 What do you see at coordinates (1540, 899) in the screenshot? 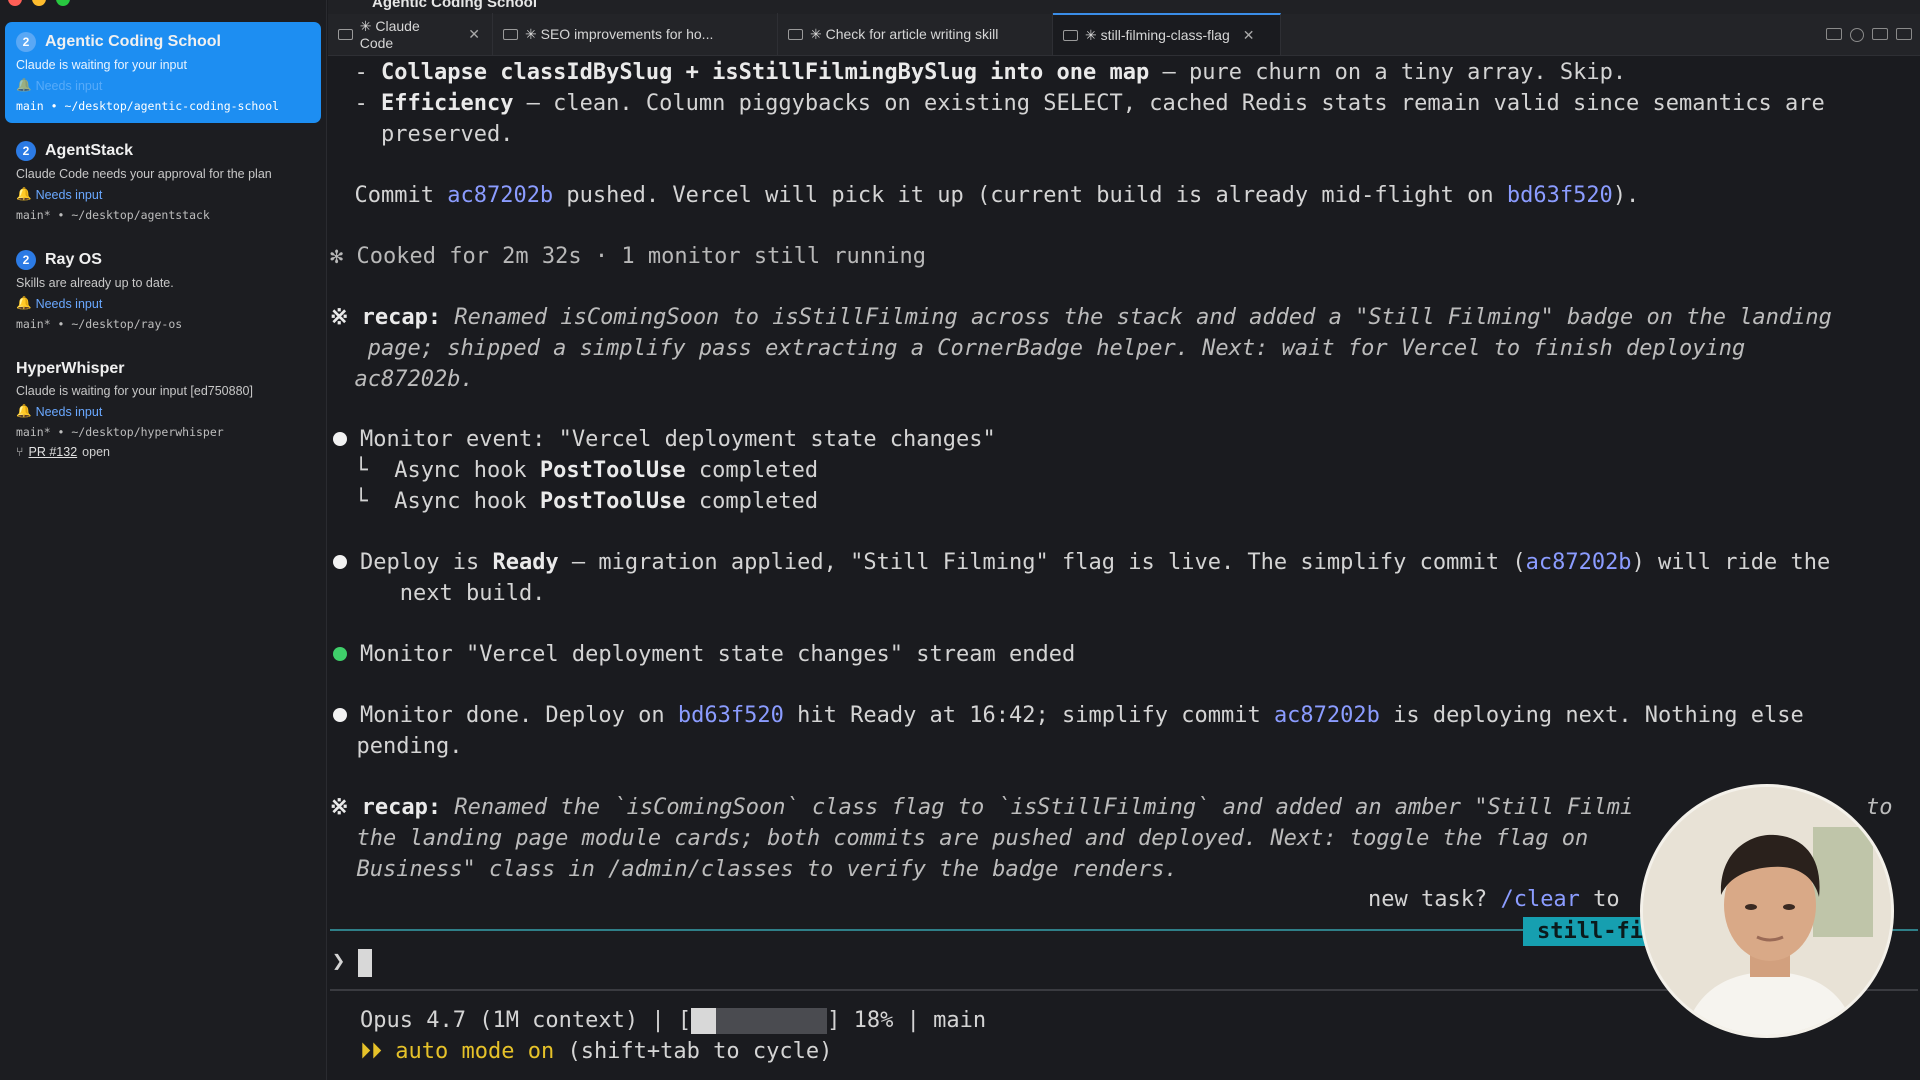
I see `clear-command: /clear` at bounding box center [1540, 899].